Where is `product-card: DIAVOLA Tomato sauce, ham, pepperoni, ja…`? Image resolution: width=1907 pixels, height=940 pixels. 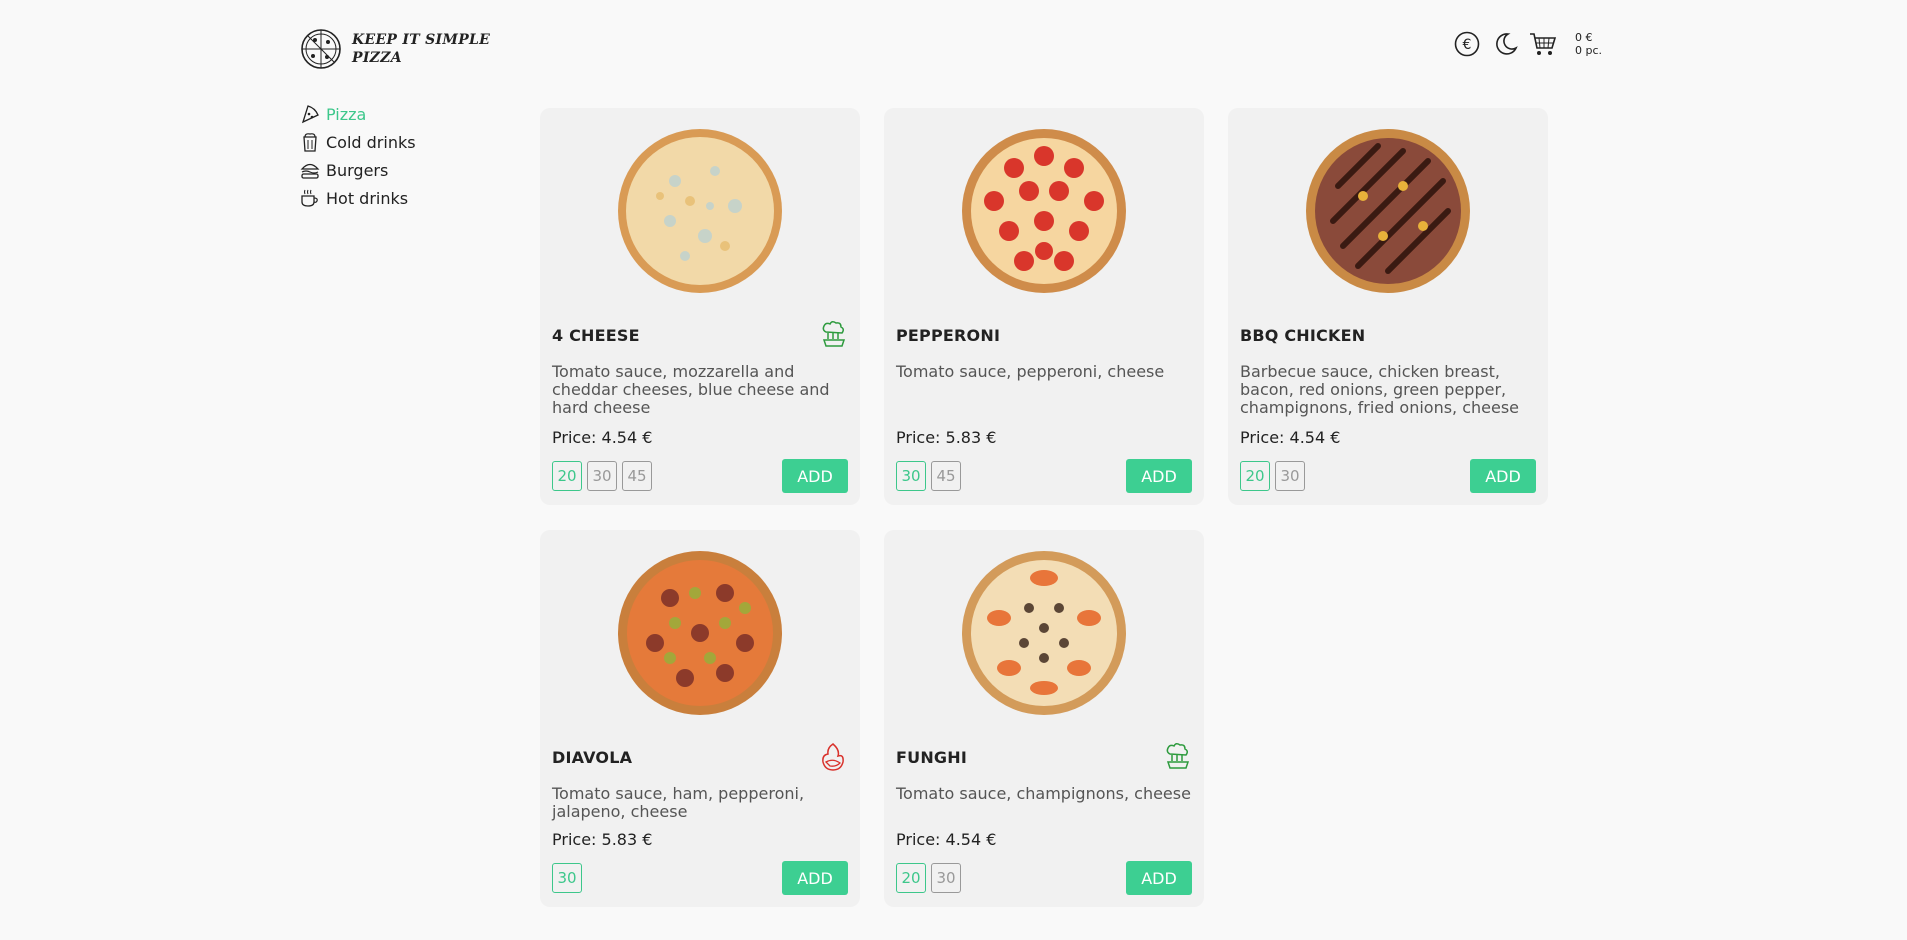 product-card: DIAVOLA Tomato sauce, ham, pepperoni, ja… is located at coordinates (700, 718).